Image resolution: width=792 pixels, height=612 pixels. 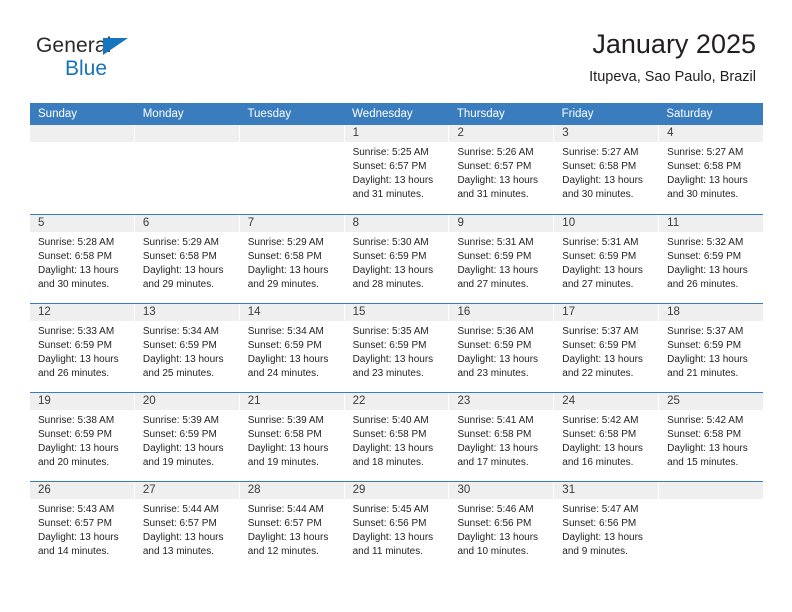 I want to click on sunrise-text: Sunrise: 5:31 AM, so click(x=495, y=242).